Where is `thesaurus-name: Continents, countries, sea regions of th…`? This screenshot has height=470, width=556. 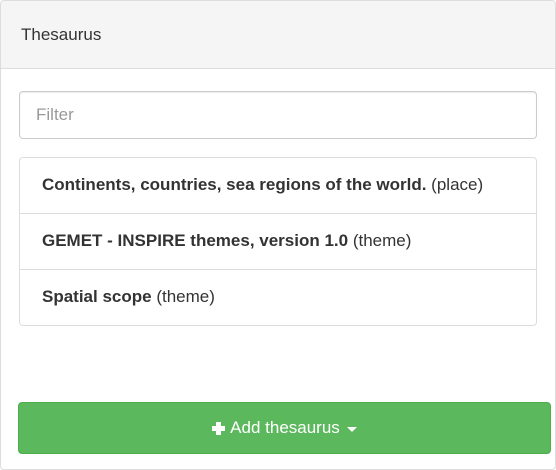
thesaurus-name: Continents, countries, sea regions of th… is located at coordinates (234, 184).